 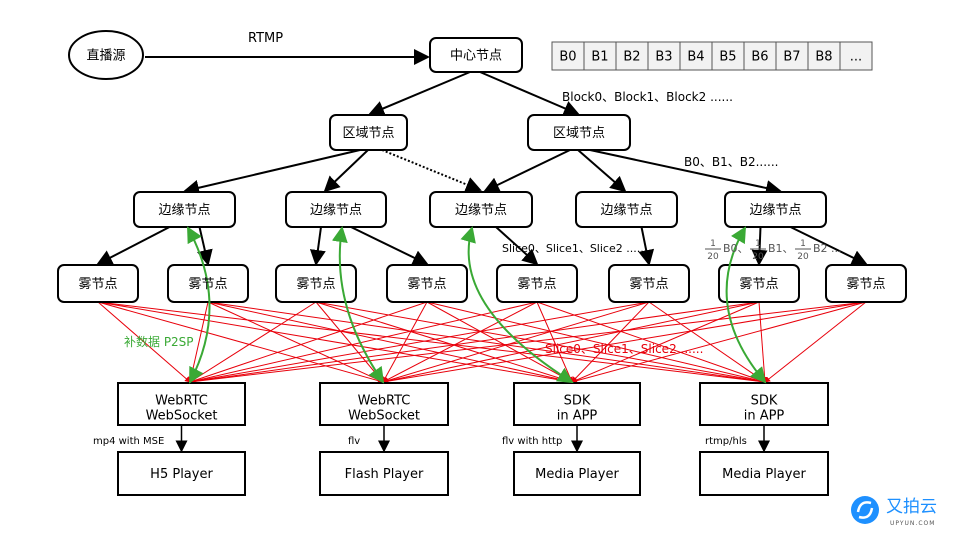 What do you see at coordinates (911, 507) in the screenshot?
I see `logo-name: 又拍云` at bounding box center [911, 507].